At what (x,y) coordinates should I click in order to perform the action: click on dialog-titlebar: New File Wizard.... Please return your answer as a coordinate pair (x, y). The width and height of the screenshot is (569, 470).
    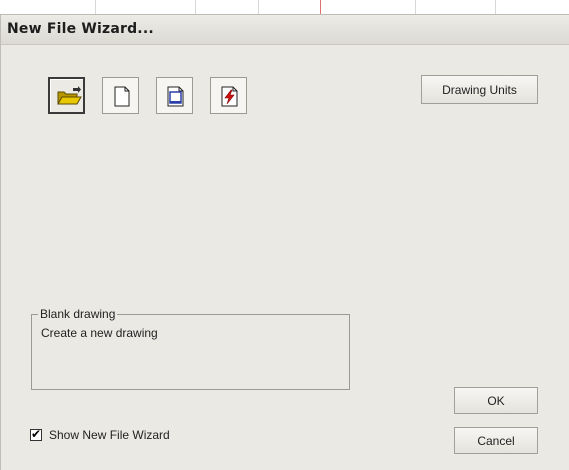
    Looking at the image, I should click on (285, 30).